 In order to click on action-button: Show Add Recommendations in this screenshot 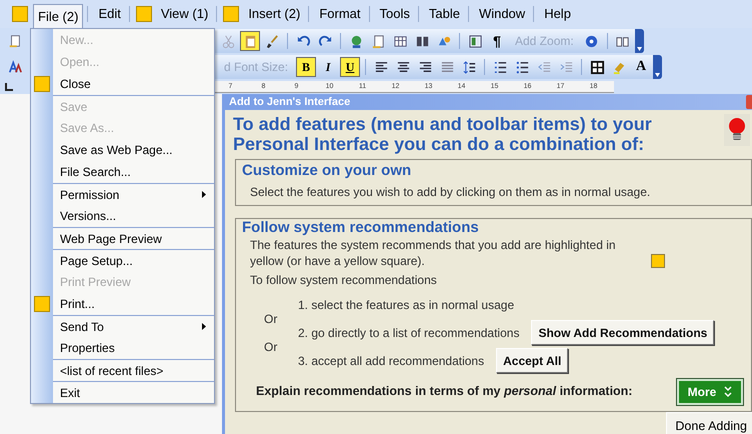, I will do `click(622, 332)`.